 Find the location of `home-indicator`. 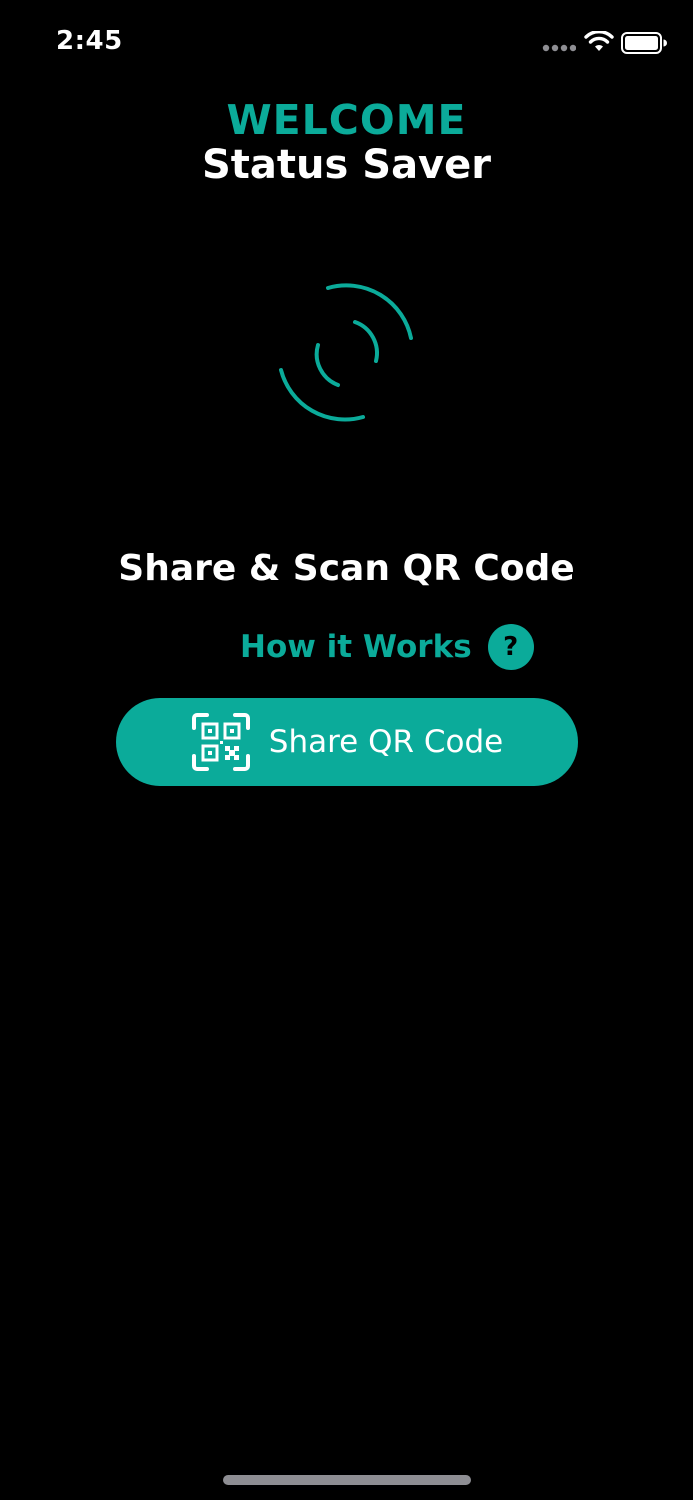

home-indicator is located at coordinates (347, 1480).